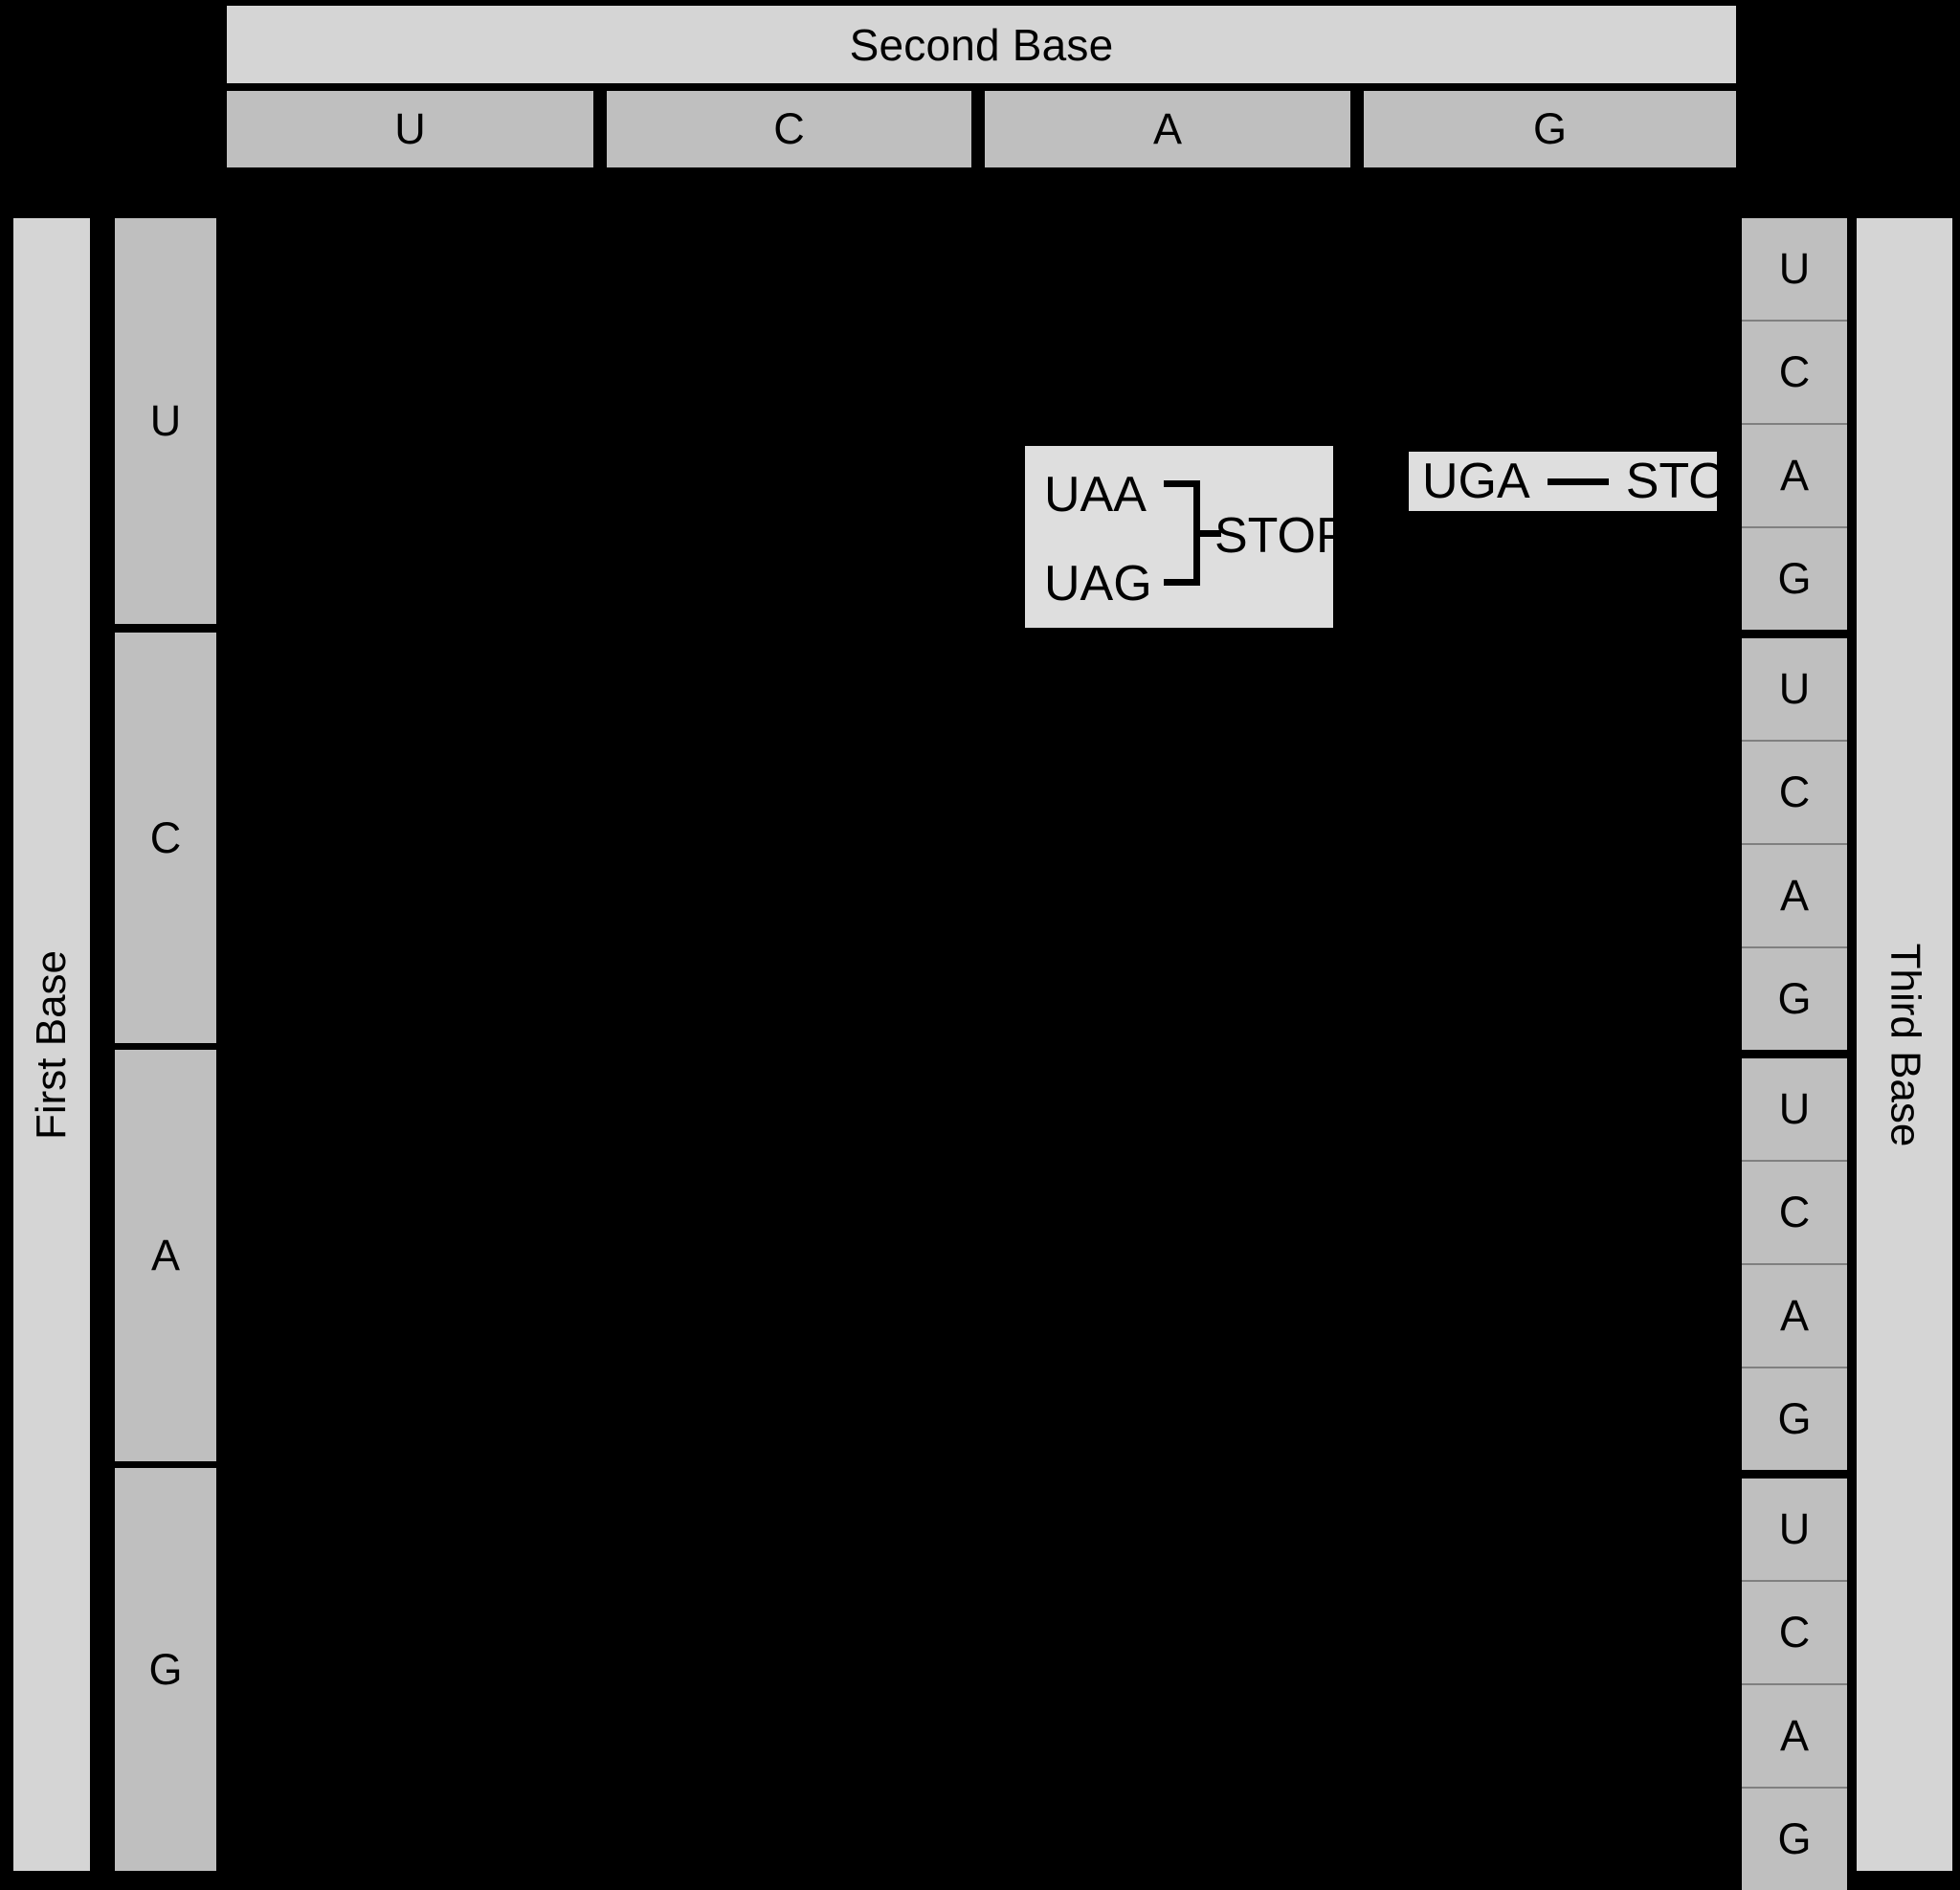 This screenshot has height=1890, width=1960. What do you see at coordinates (1098, 583) in the screenshot?
I see `stop-codon-uag: UAG` at bounding box center [1098, 583].